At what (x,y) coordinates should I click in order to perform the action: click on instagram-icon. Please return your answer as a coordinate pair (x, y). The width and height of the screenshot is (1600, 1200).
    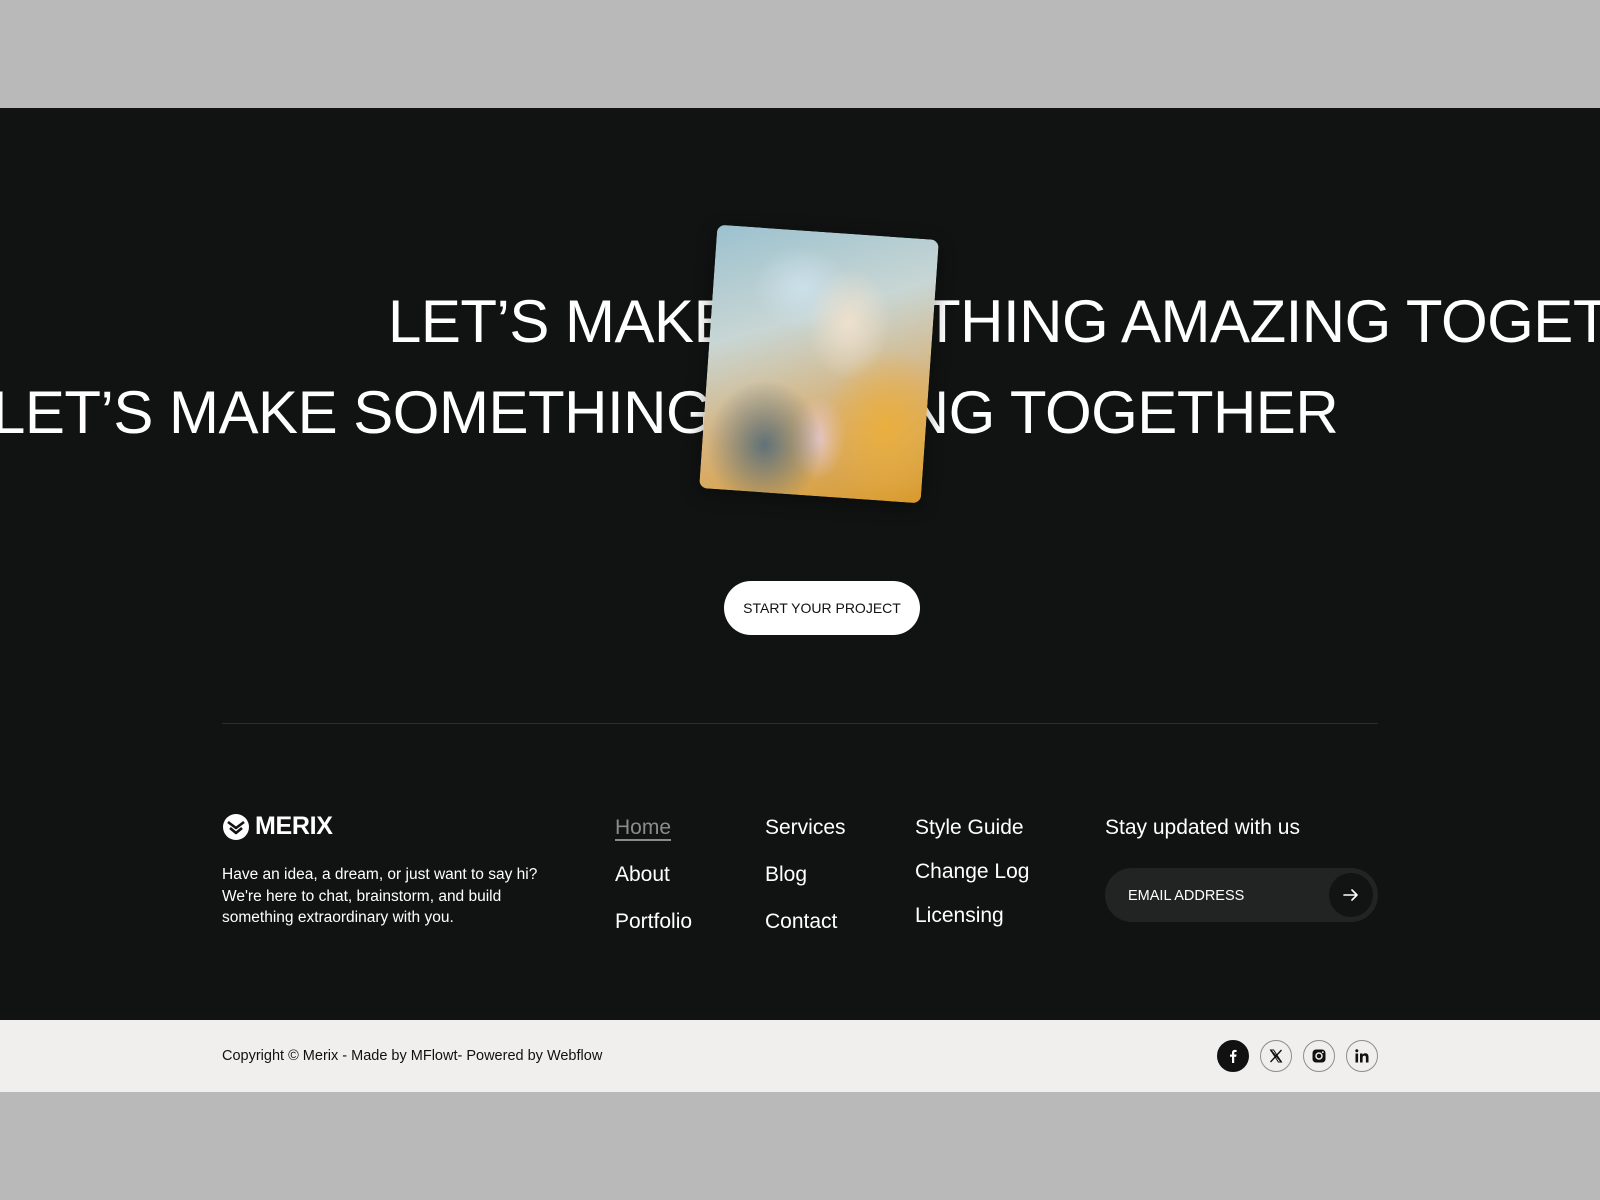
    Looking at the image, I should click on (1319, 1056).